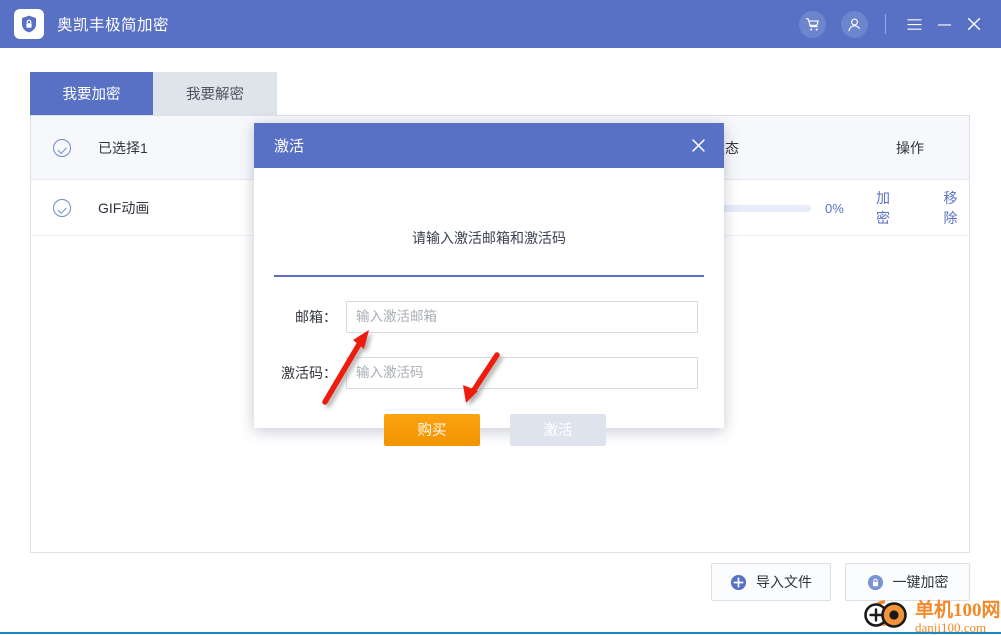 The width and height of the screenshot is (1001, 636). Describe the element at coordinates (316, 316) in the screenshot. I see `email-field-label: 邮箱：` at that location.